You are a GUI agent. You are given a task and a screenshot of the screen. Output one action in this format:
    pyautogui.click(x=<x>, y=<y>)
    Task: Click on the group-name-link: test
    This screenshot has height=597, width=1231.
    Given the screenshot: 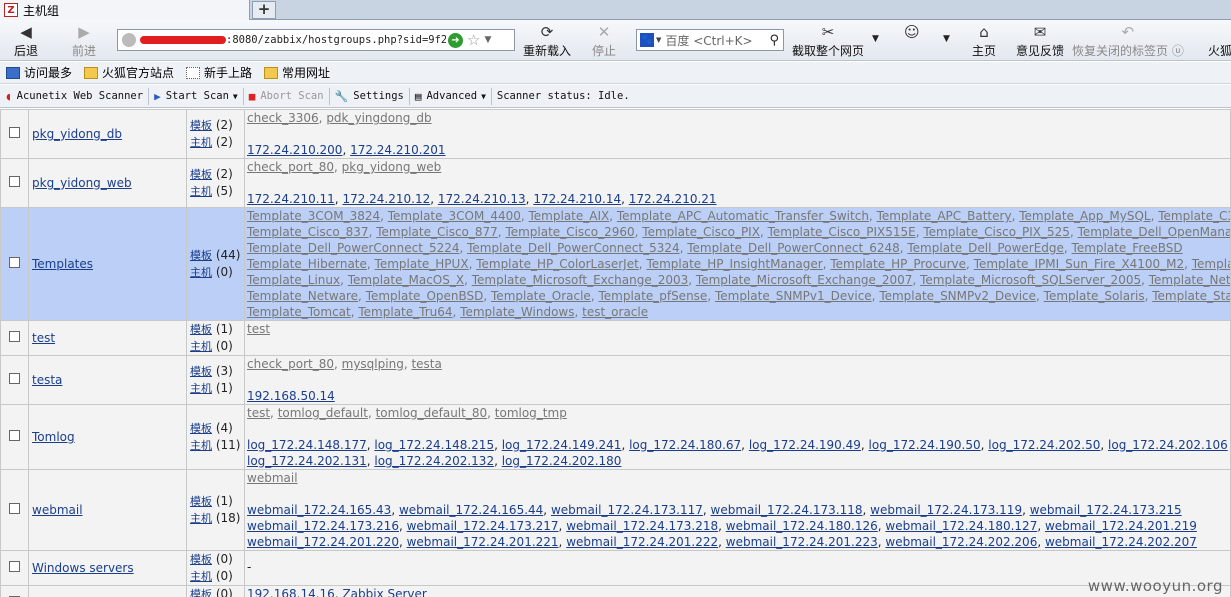 What is the action you would take?
    pyautogui.click(x=43, y=338)
    